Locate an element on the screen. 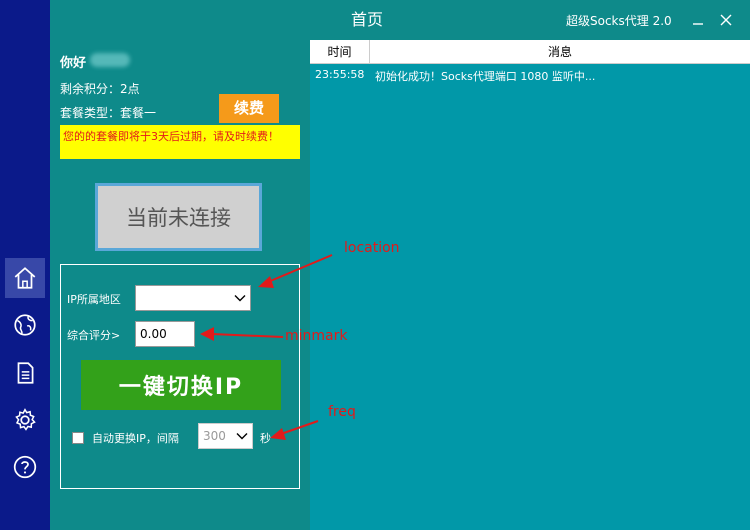  arrow-minmark is located at coordinates (242, 334).